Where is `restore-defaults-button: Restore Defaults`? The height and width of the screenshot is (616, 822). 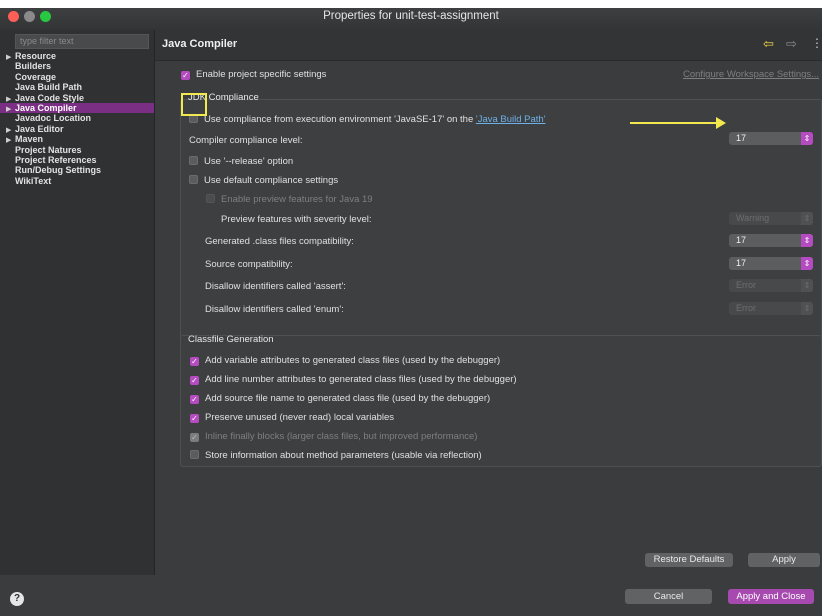
restore-defaults-button: Restore Defaults is located at coordinates (689, 560).